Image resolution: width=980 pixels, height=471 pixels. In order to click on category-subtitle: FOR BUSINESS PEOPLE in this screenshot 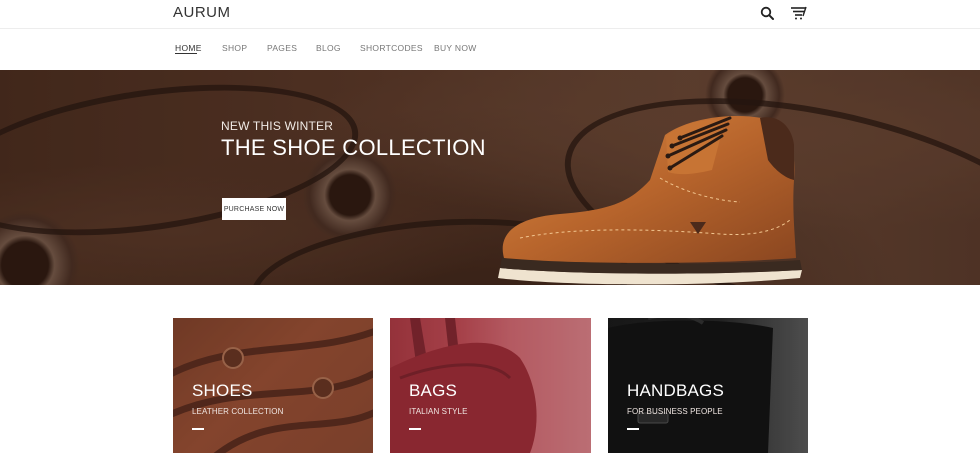, I will do `click(675, 411)`.